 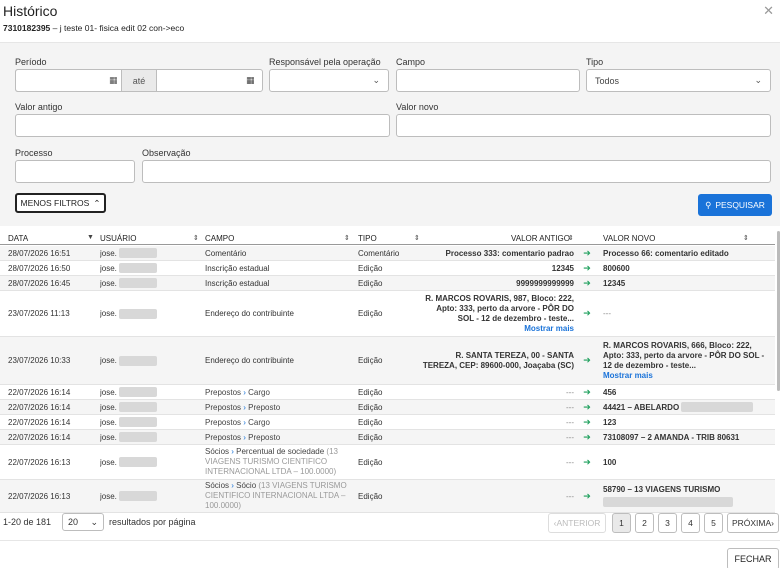 I want to click on less-filters-button: MENOS FILTROS ⌃, so click(x=60, y=203).